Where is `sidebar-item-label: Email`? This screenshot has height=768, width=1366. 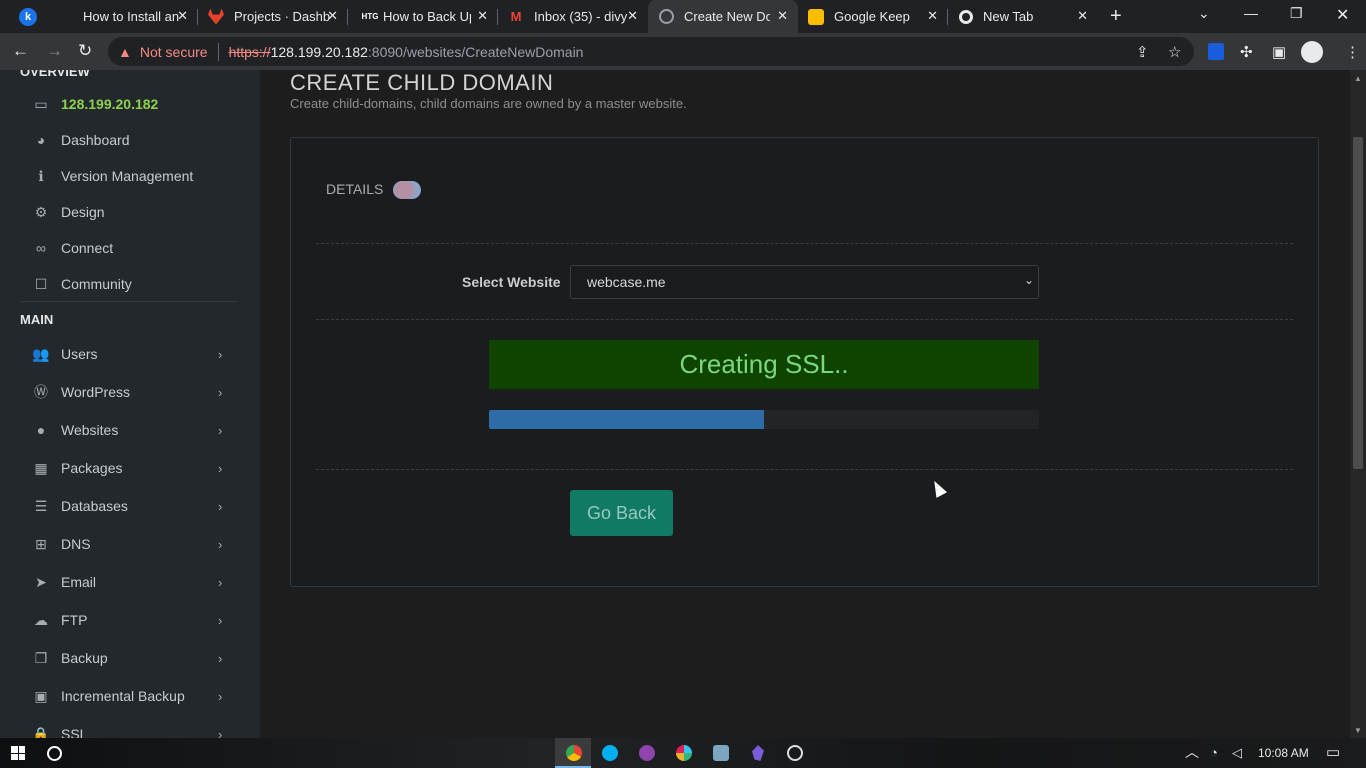
sidebar-item-label: Email is located at coordinates (79, 582).